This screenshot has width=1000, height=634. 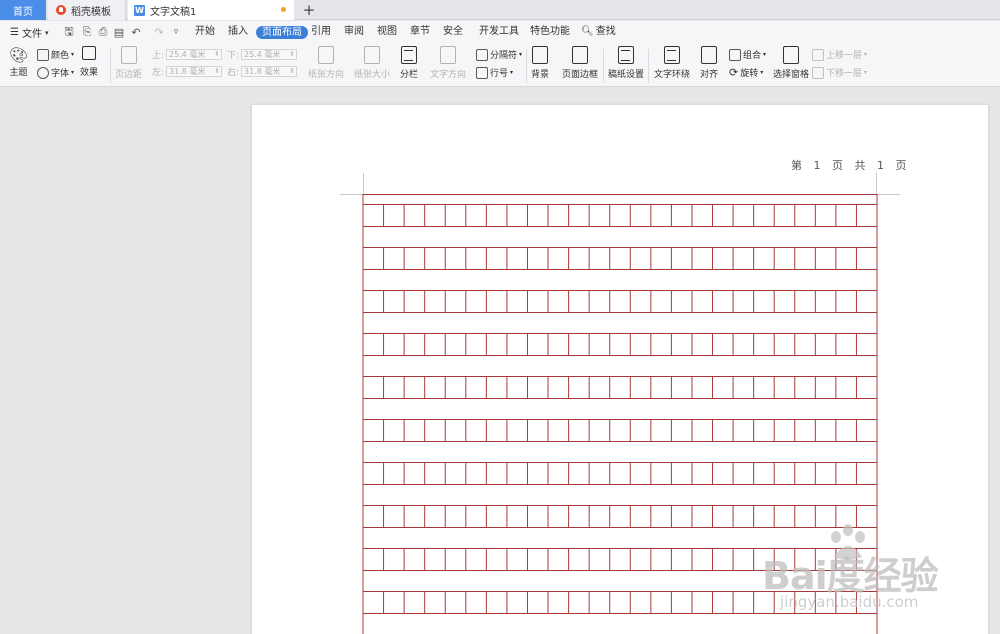 I want to click on rotate-button: ⟳ 旋转 ▾, so click(x=746, y=72).